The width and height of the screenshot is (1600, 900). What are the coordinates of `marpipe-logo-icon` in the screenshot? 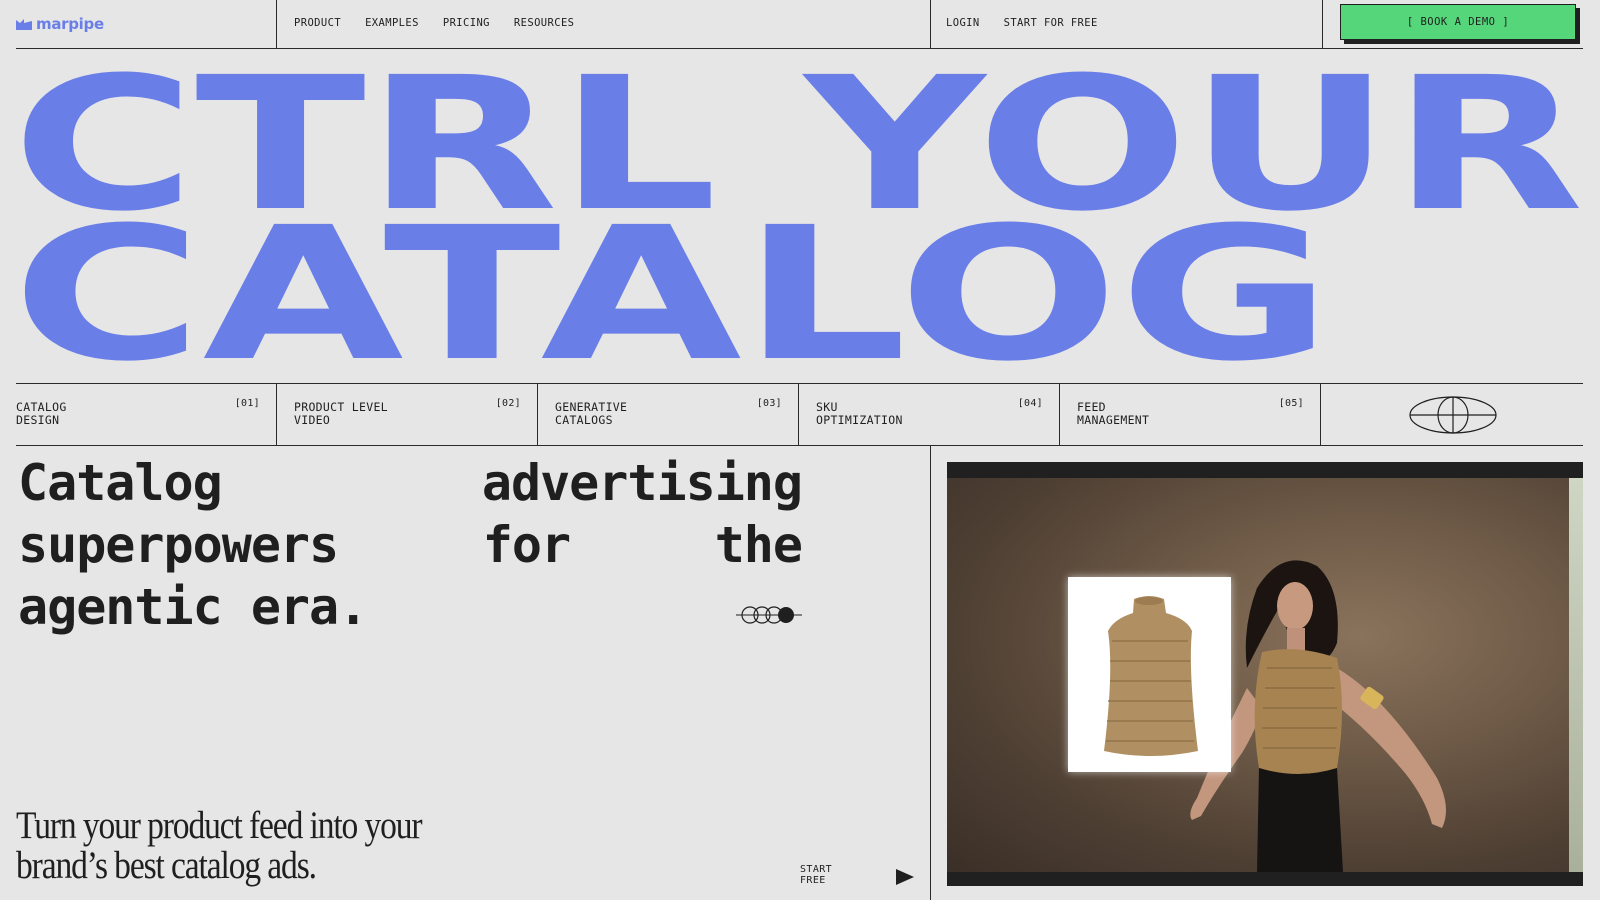 It's located at (24, 24).